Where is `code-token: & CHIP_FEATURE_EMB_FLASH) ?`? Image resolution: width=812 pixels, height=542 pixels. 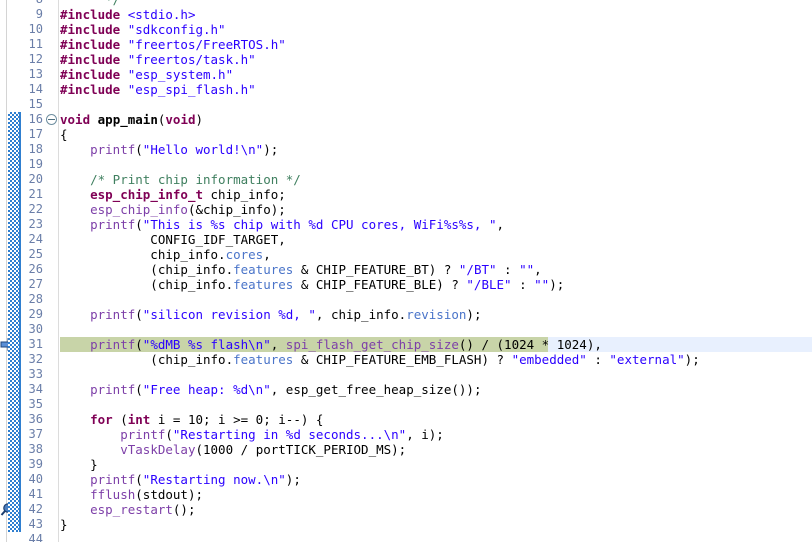 code-token: & CHIP_FEATURE_EMB_FLASH) ? is located at coordinates (402, 359).